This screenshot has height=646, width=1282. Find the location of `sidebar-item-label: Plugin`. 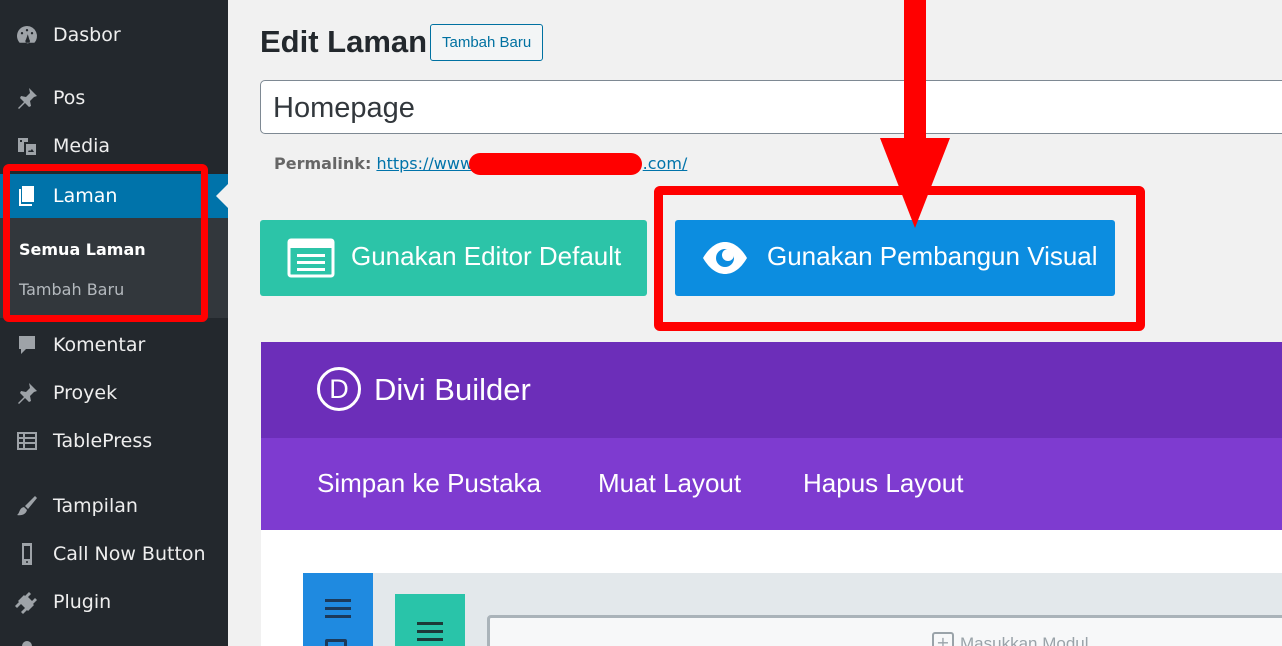

sidebar-item-label: Plugin is located at coordinates (82, 602).